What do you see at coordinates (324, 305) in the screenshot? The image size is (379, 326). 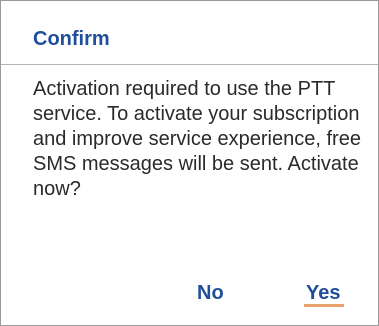 I see `yes-button-focus-underline` at bounding box center [324, 305].